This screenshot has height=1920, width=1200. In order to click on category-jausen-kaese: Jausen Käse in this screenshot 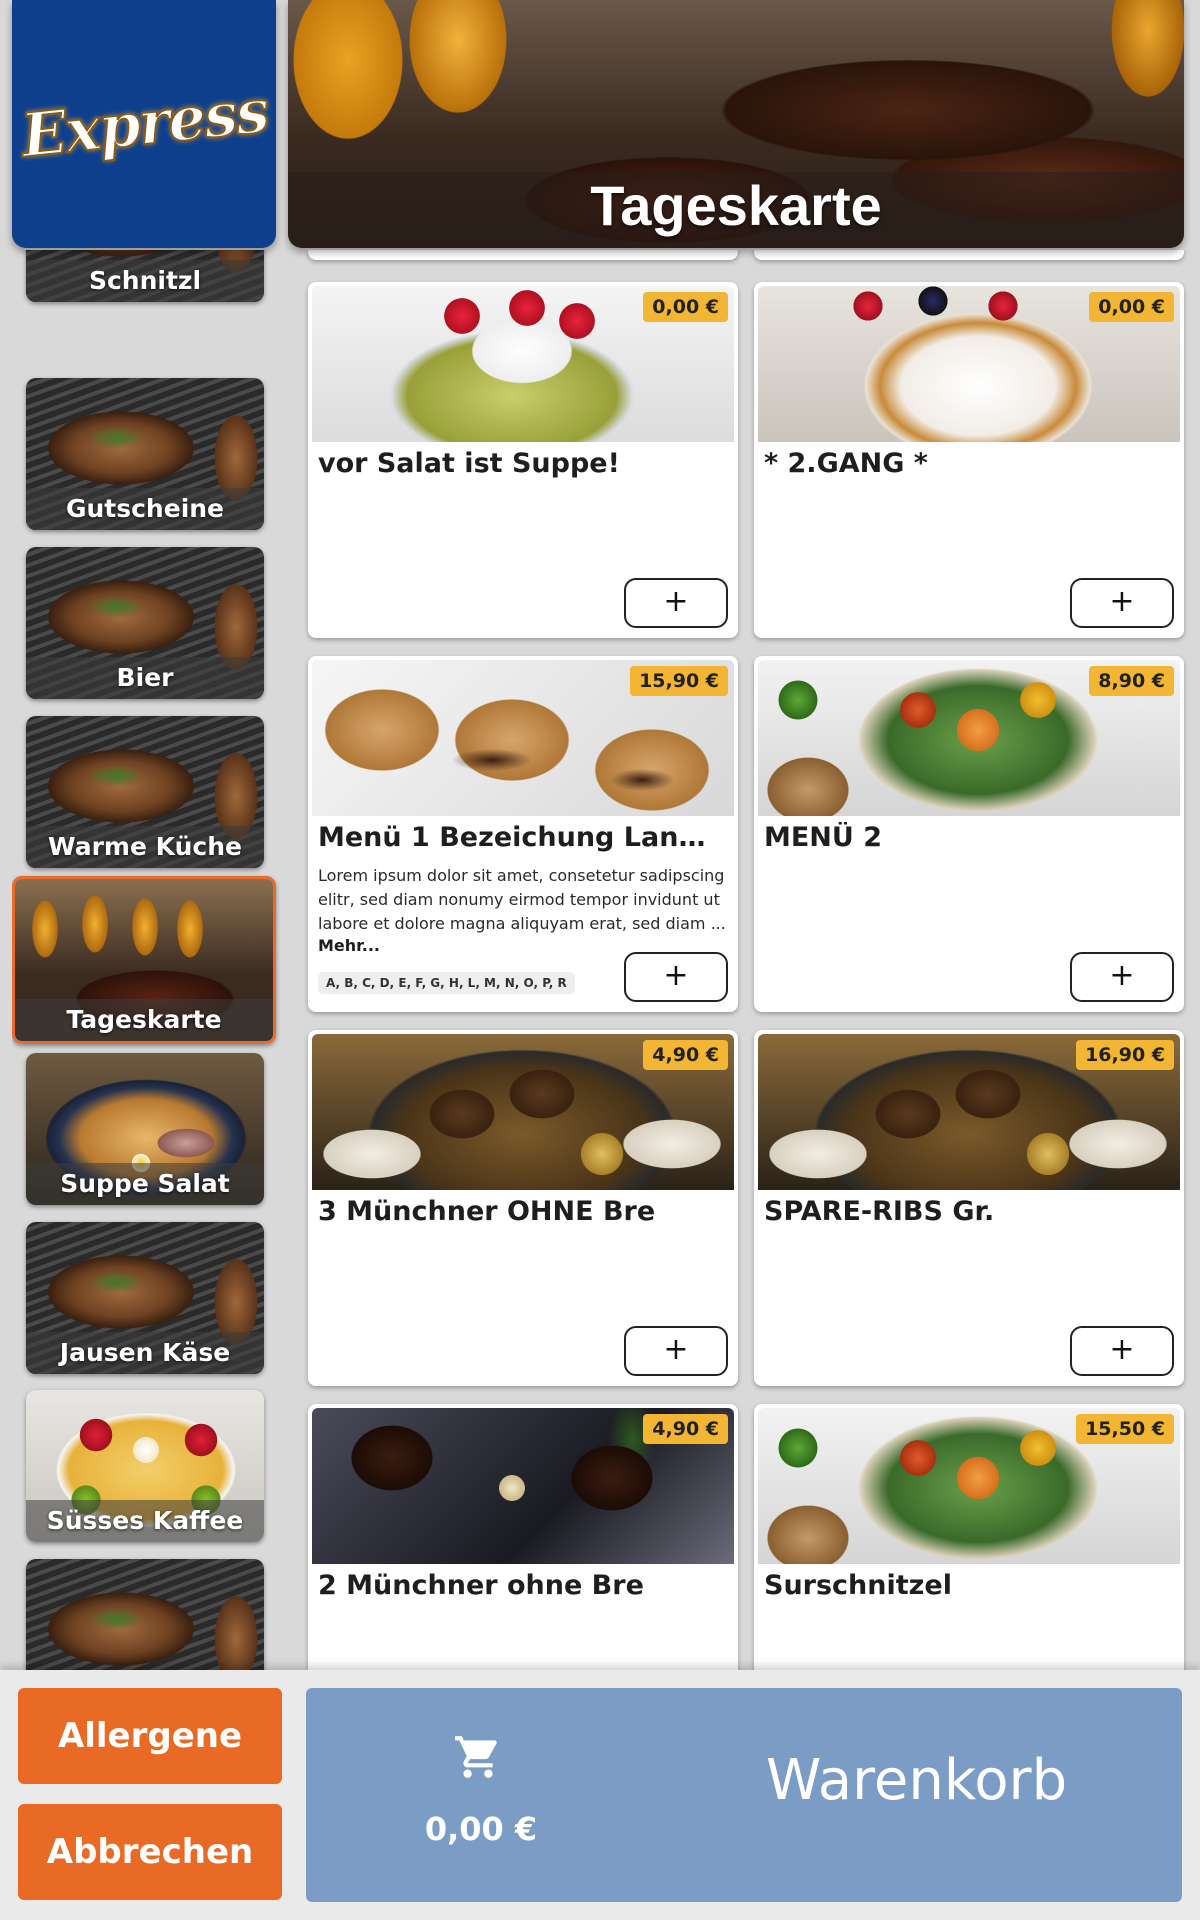, I will do `click(145, 1298)`.